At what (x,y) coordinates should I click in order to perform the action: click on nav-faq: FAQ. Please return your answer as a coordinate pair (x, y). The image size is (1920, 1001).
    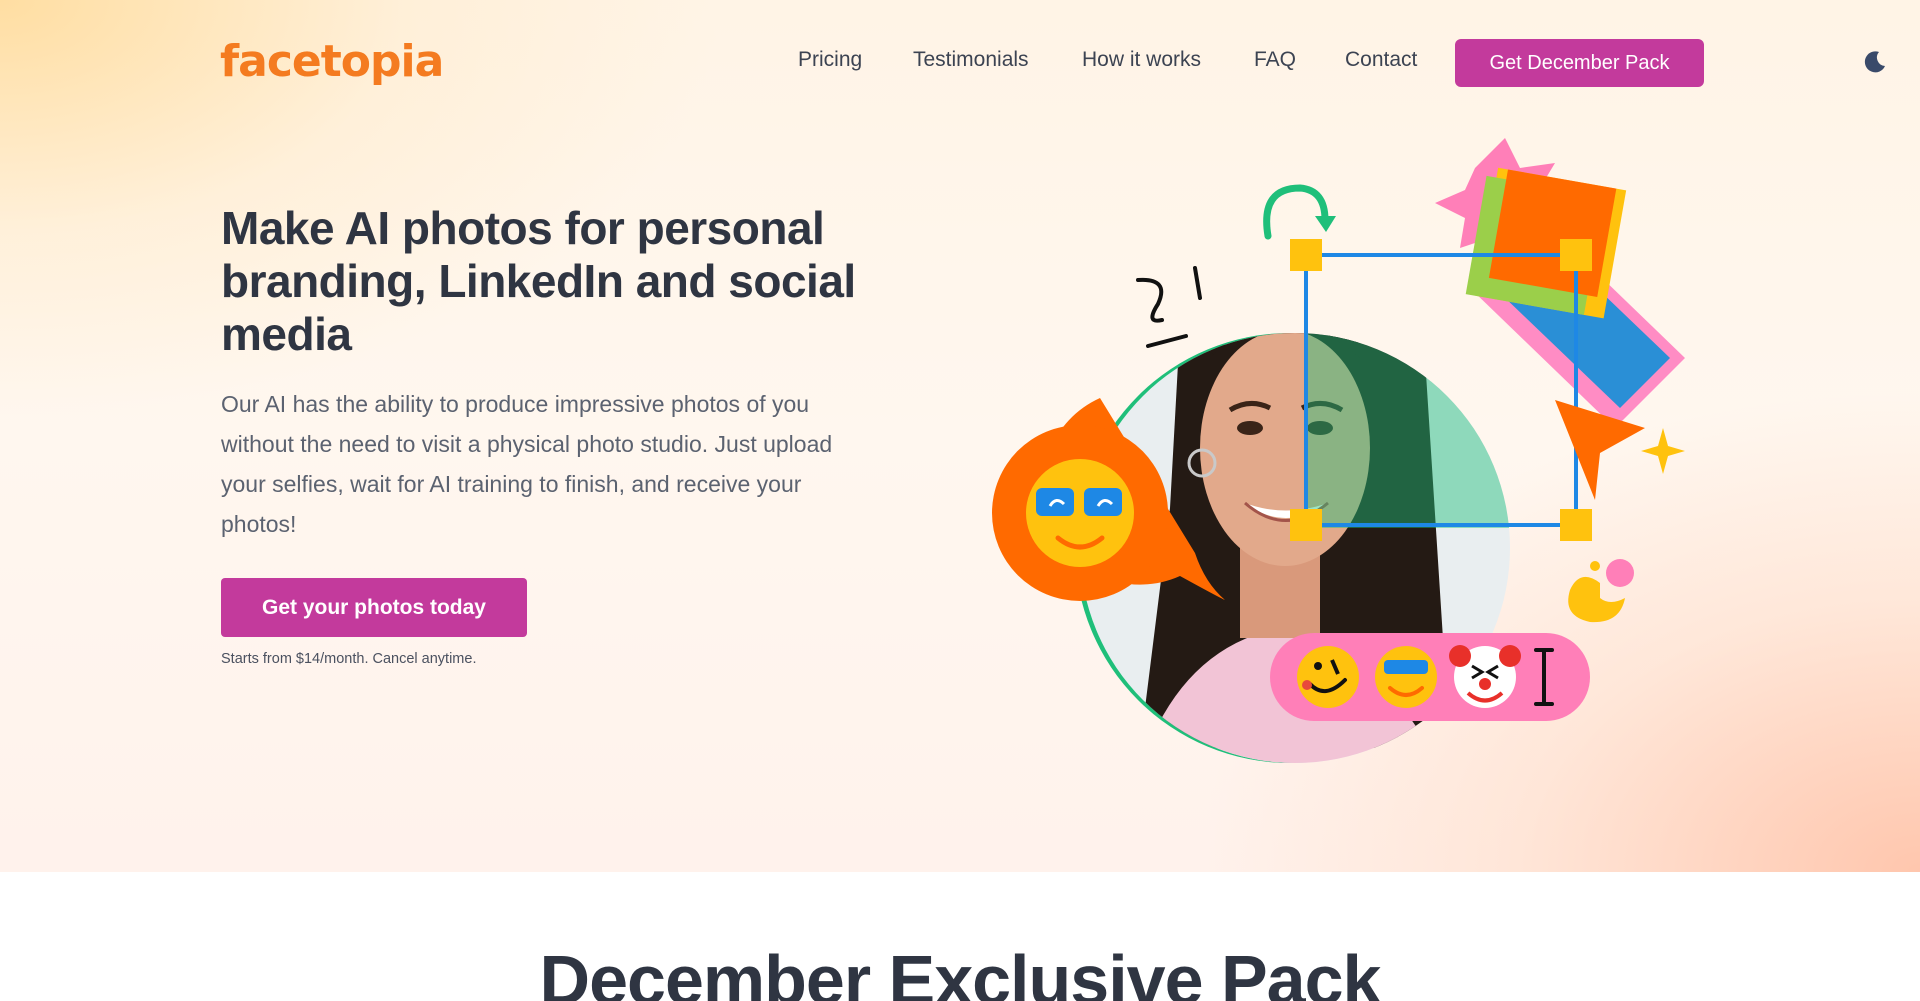
    Looking at the image, I should click on (1275, 60).